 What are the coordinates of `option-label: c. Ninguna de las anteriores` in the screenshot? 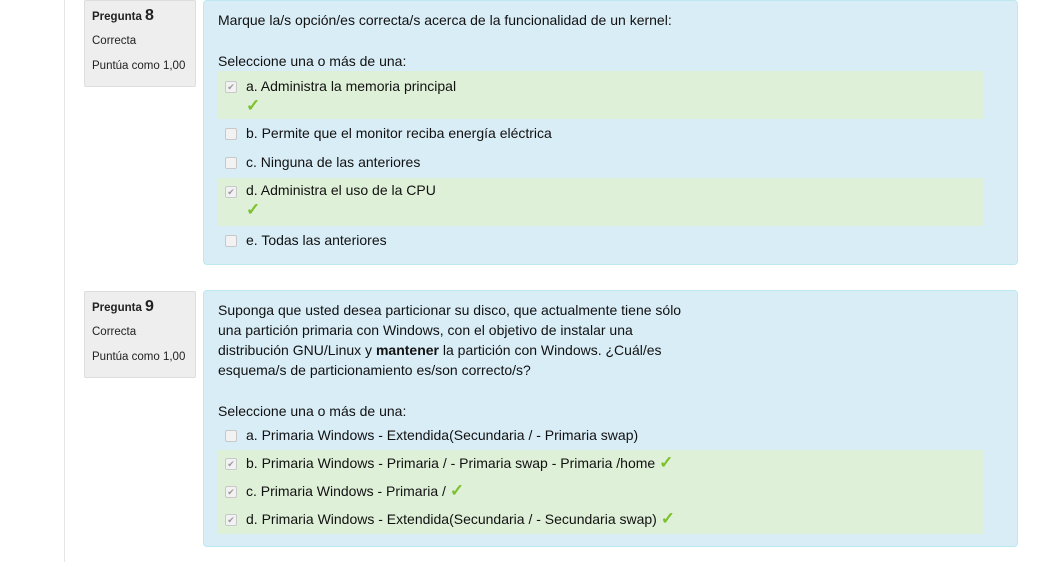 It's located at (333, 162).